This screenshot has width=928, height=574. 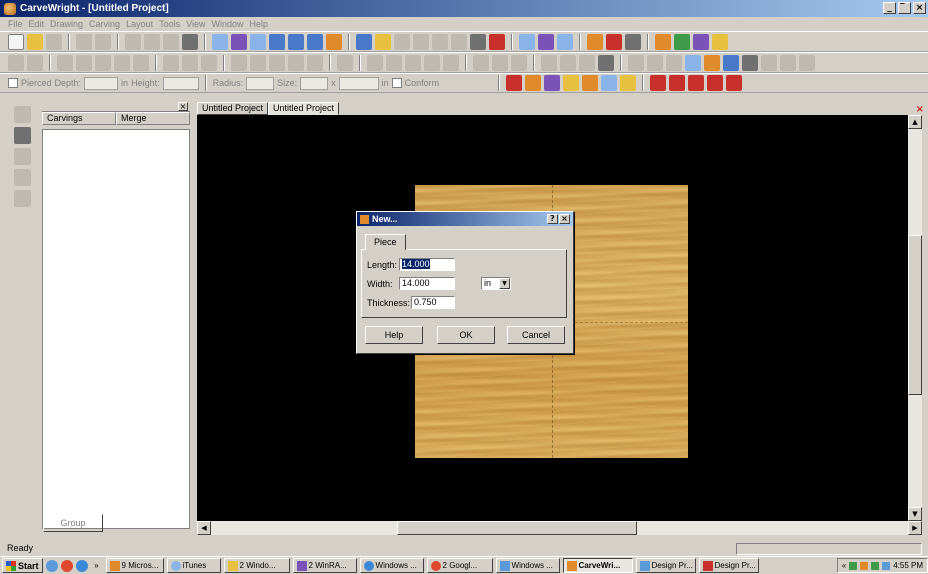 I want to click on weld-icon, so click(x=345, y=62).